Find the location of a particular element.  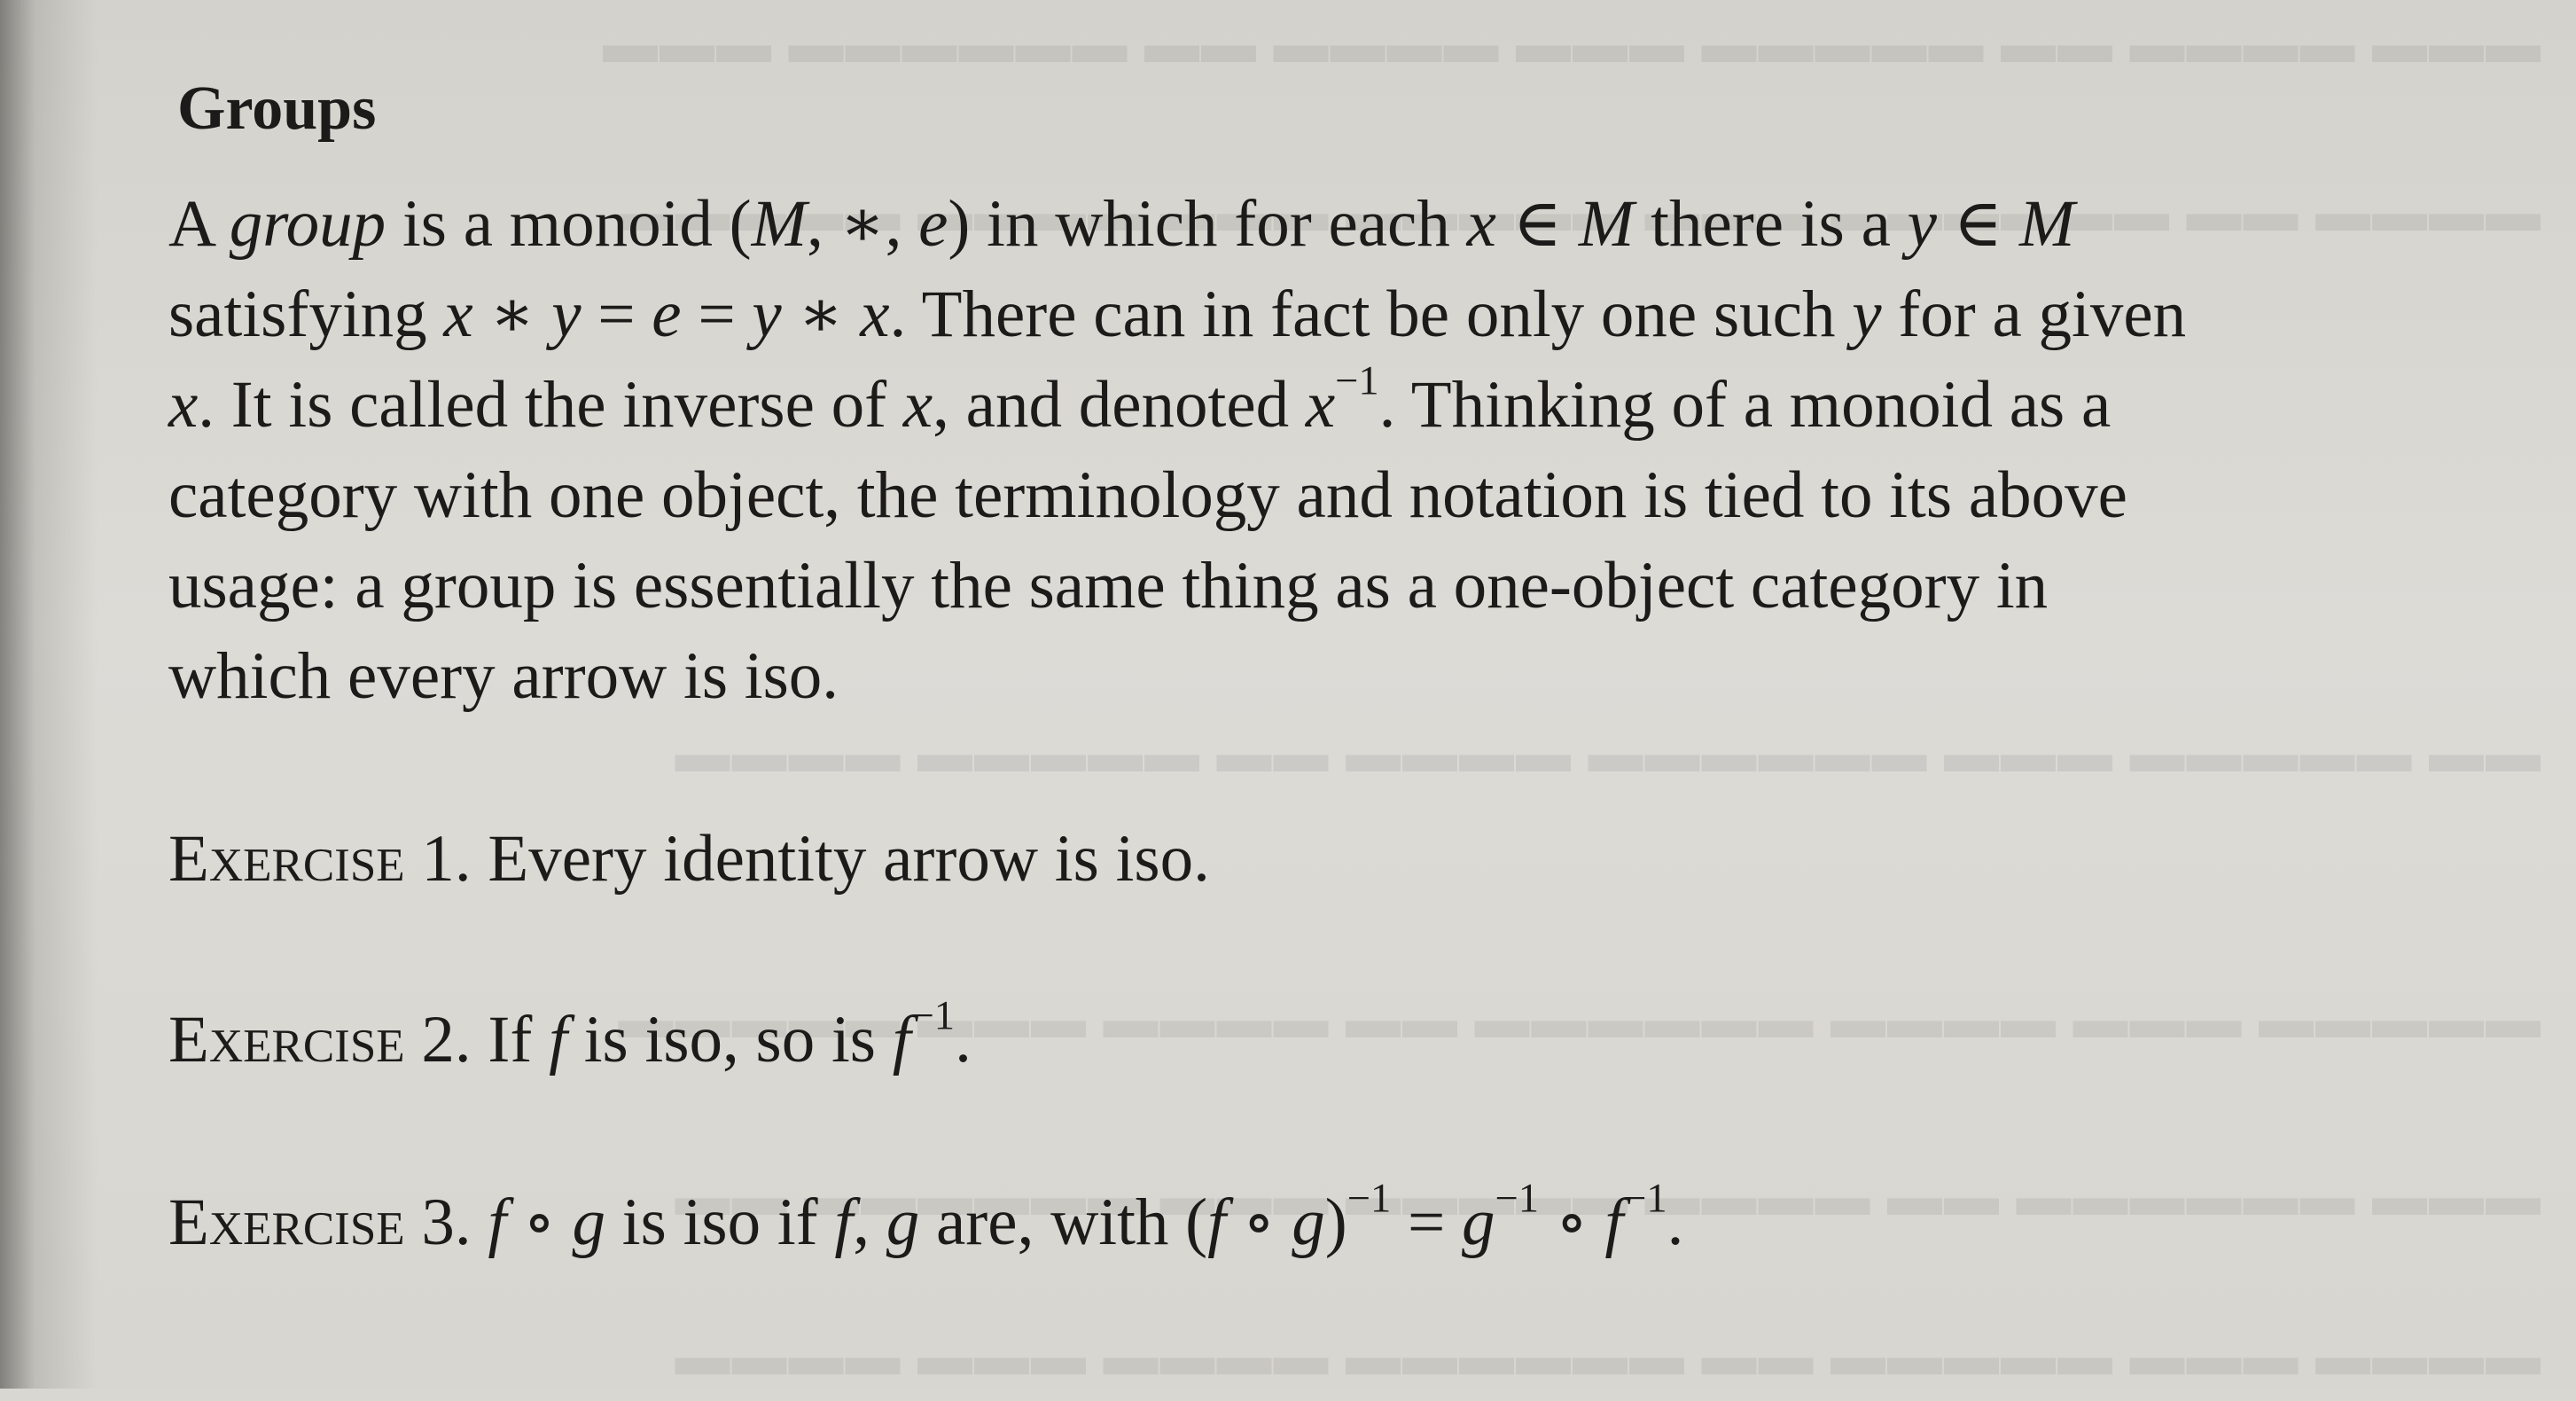

exercise-number: 1. is located at coordinates (446, 859).